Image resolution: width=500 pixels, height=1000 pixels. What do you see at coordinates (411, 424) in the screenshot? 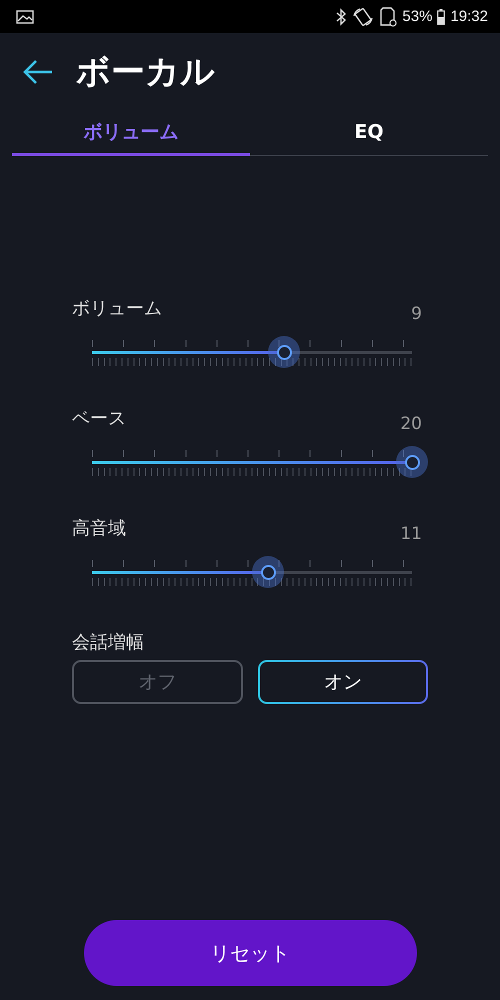
I see `slider-value: 20` at bounding box center [411, 424].